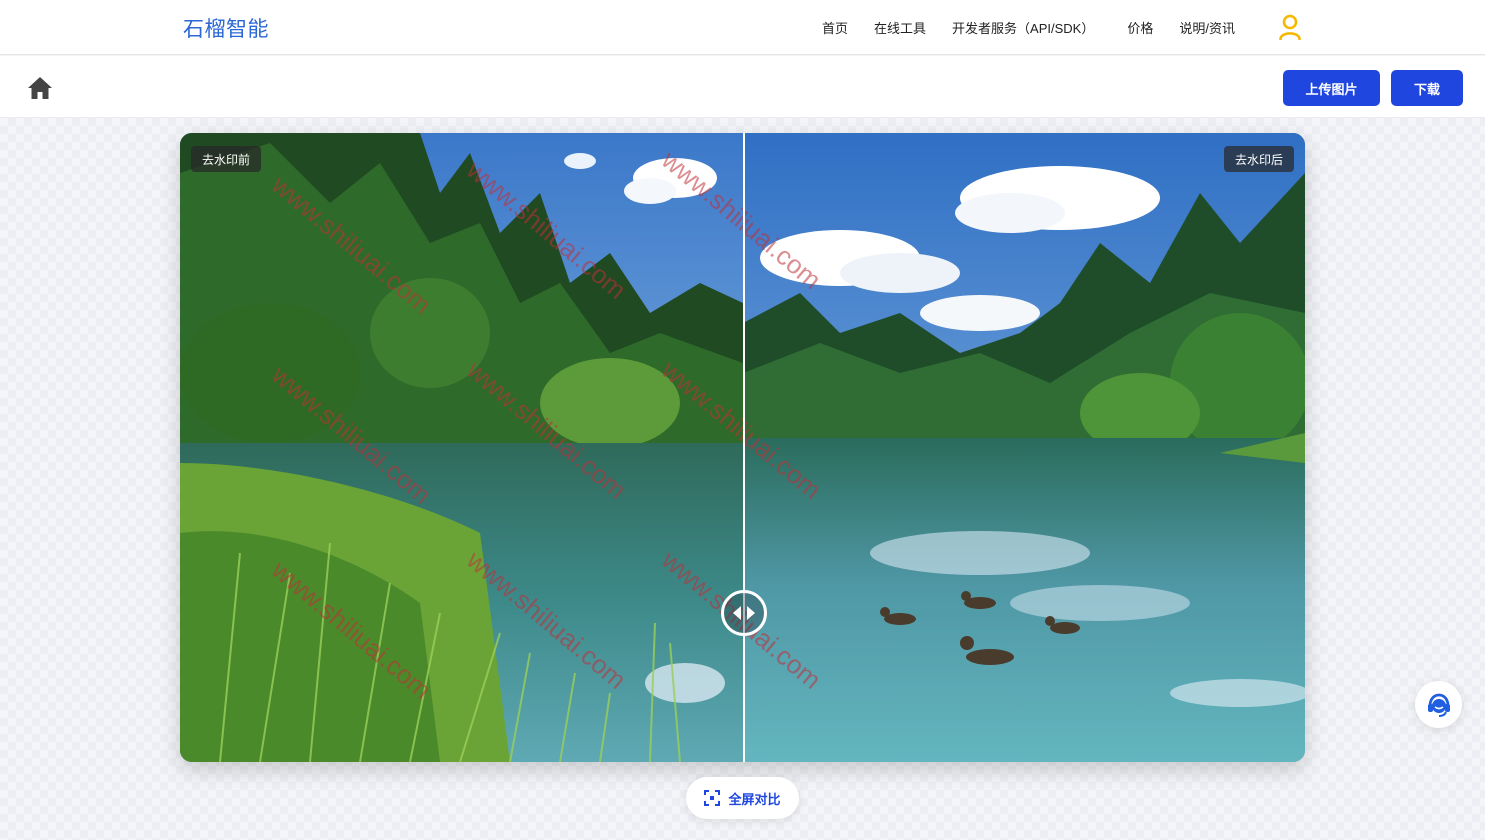 The height and width of the screenshot is (840, 1485). Describe the element at coordinates (712, 798) in the screenshot. I see `fullscreen-icon` at that location.